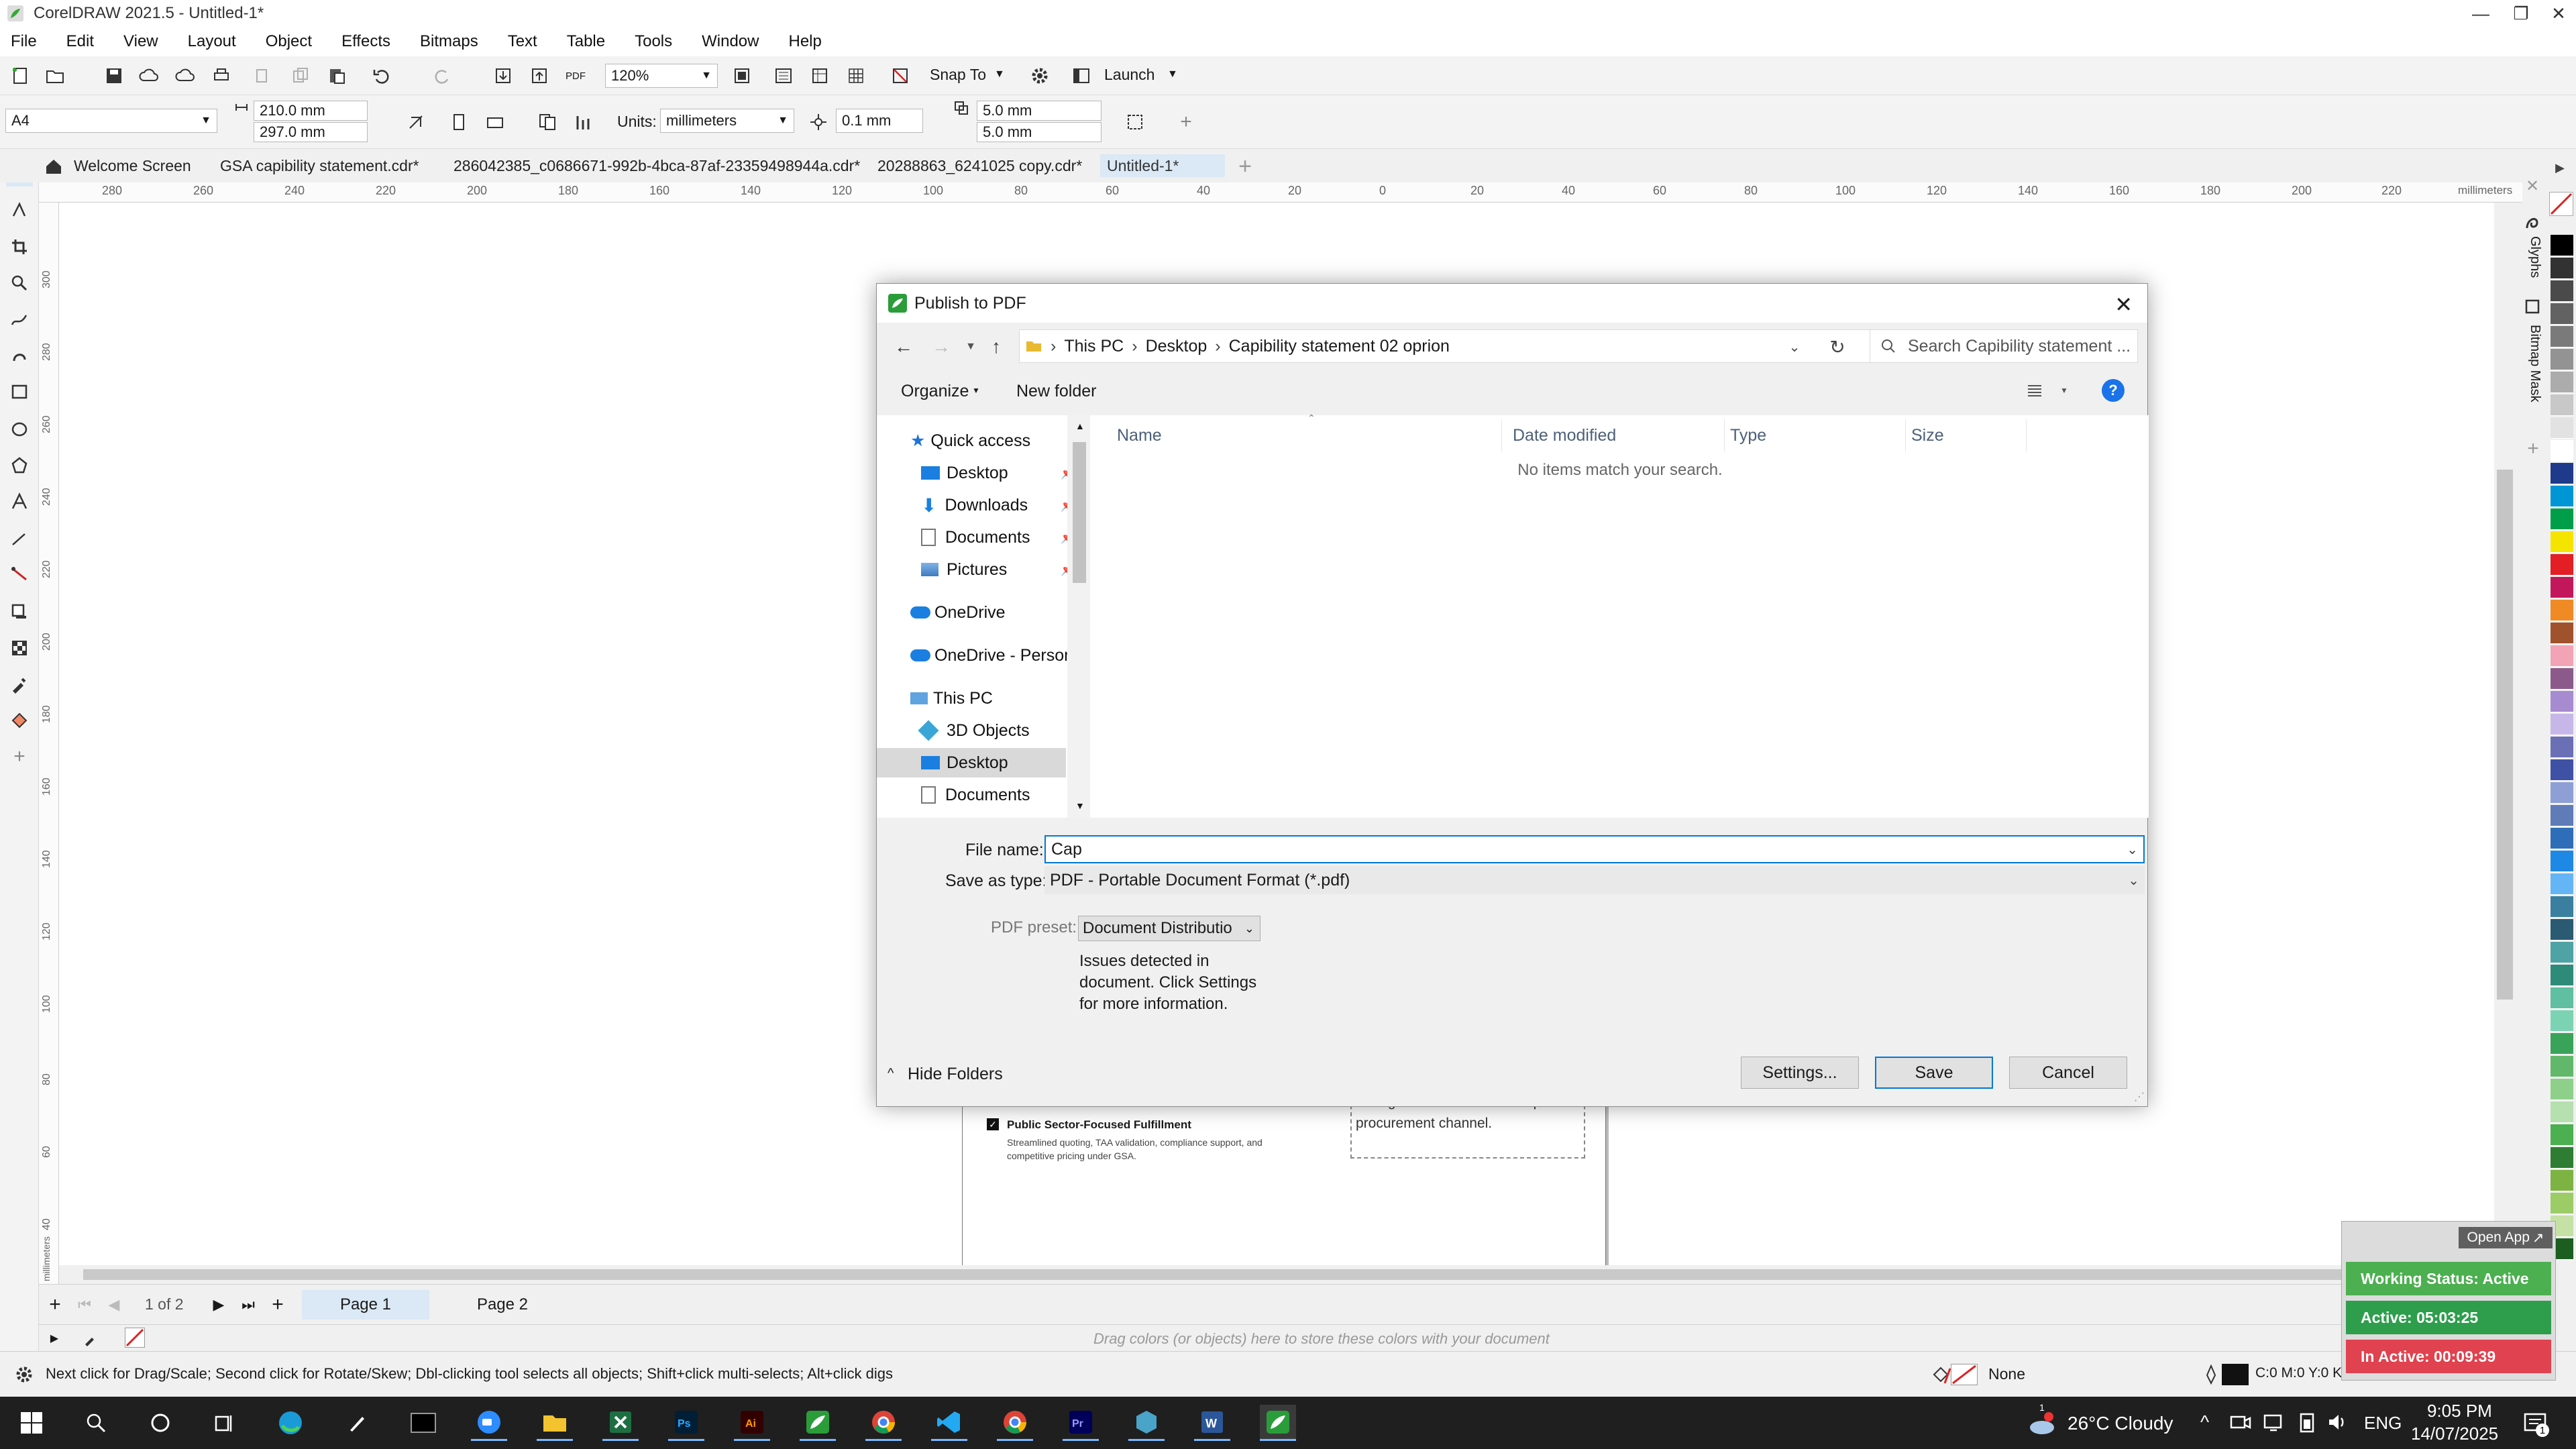  What do you see at coordinates (2557, 13) in the screenshot?
I see `close-window-button: ✕` at bounding box center [2557, 13].